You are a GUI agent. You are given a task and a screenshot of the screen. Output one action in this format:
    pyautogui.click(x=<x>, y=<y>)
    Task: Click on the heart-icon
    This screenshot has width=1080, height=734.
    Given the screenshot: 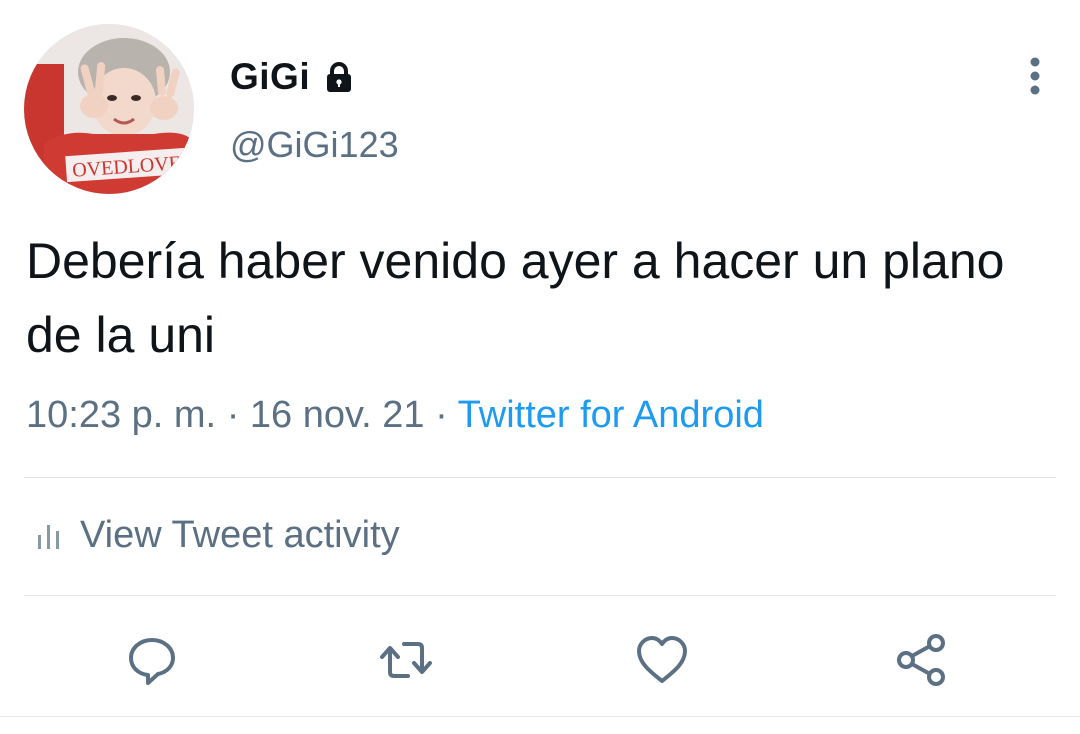 What is the action you would take?
    pyautogui.click(x=662, y=660)
    